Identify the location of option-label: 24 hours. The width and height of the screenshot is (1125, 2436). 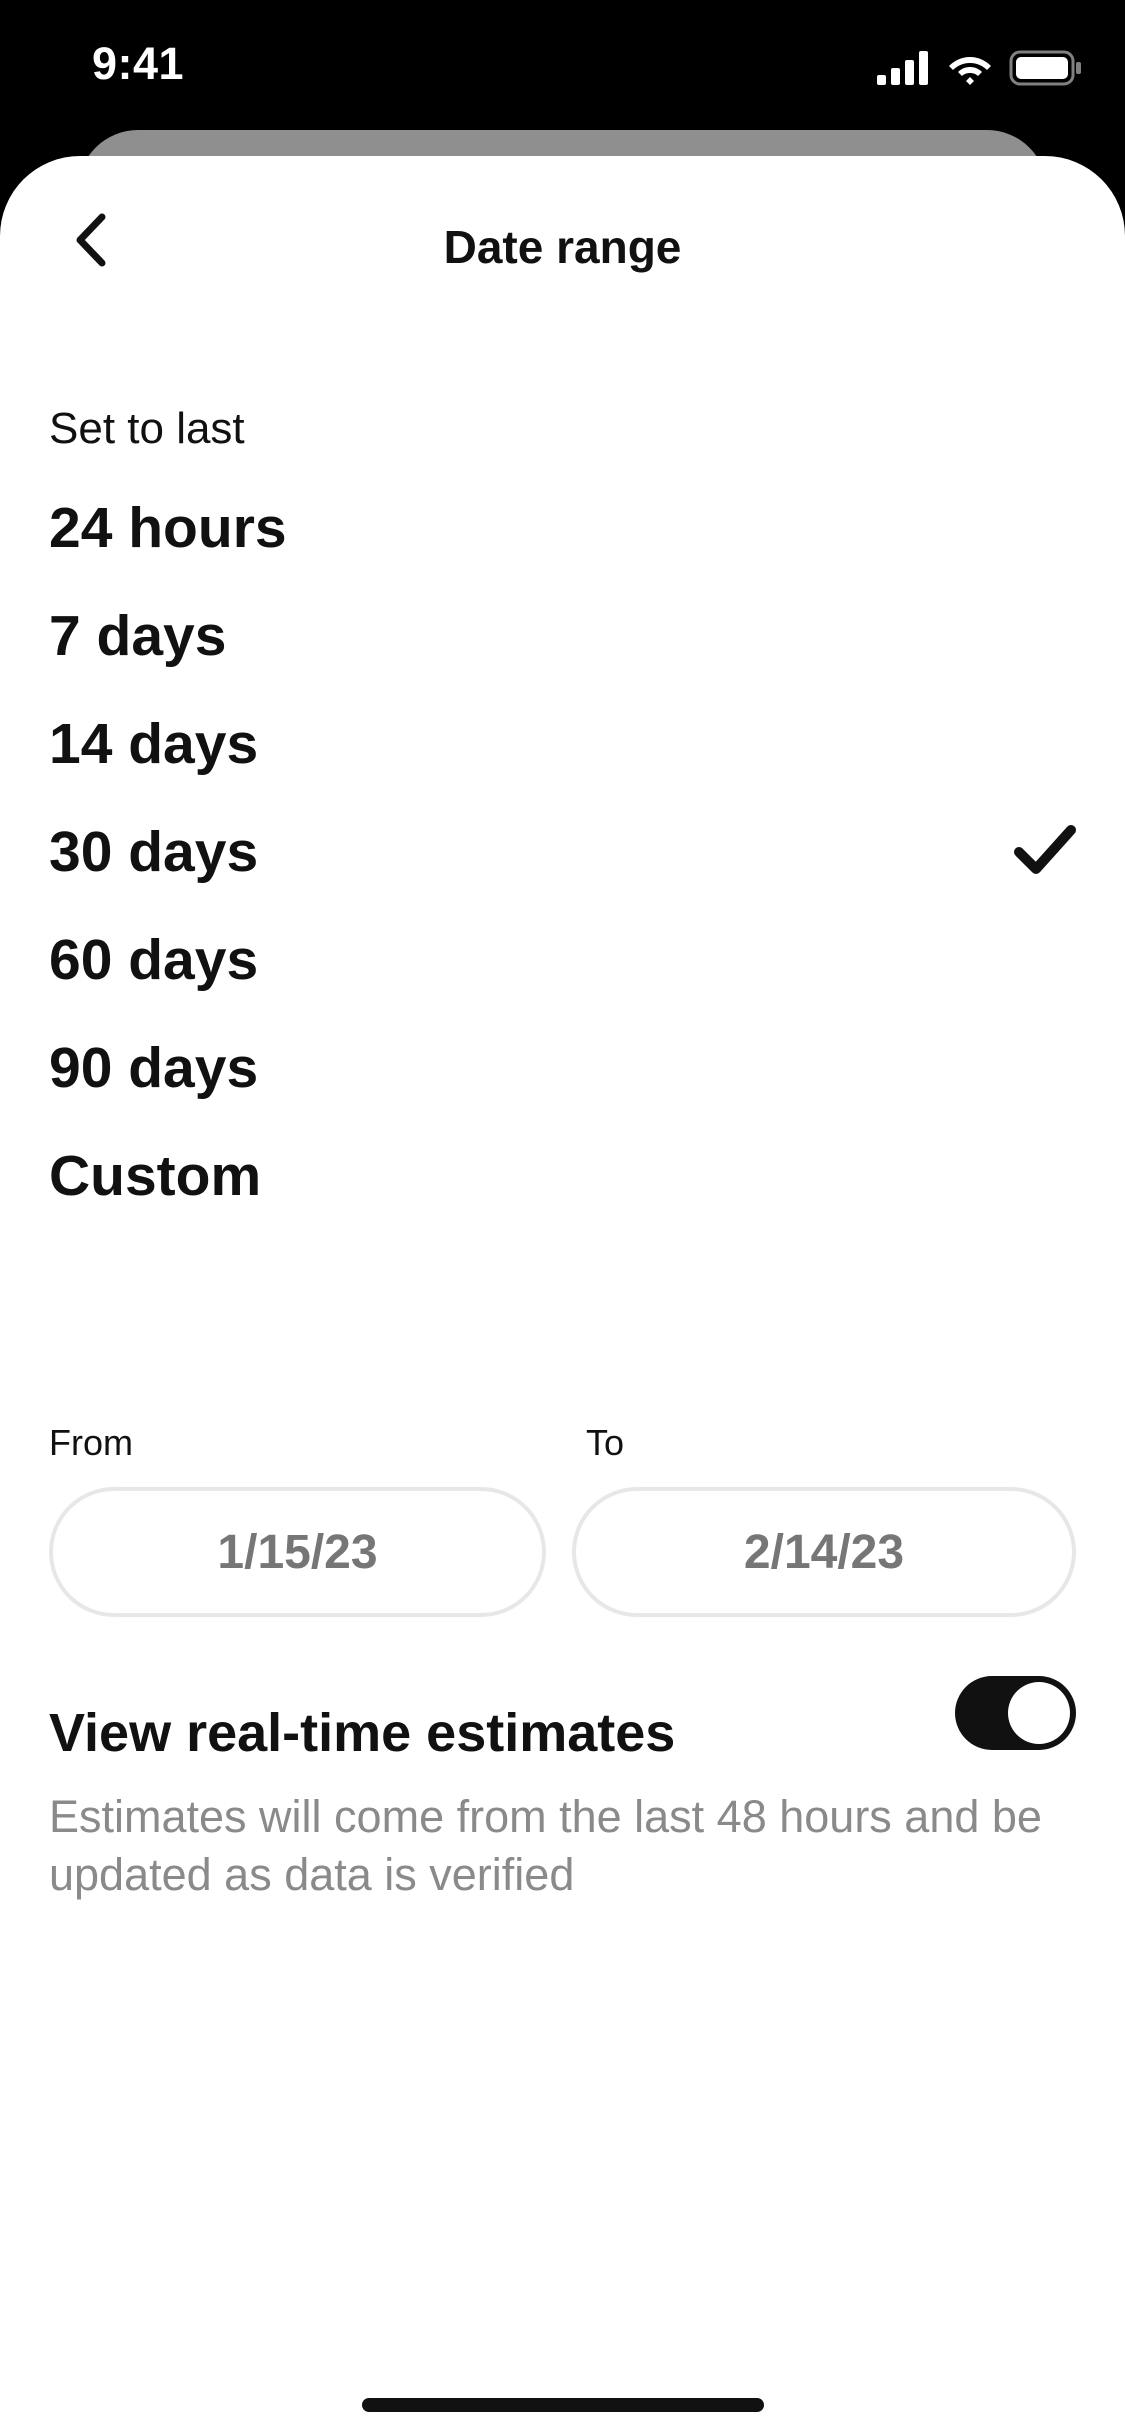
(168, 528).